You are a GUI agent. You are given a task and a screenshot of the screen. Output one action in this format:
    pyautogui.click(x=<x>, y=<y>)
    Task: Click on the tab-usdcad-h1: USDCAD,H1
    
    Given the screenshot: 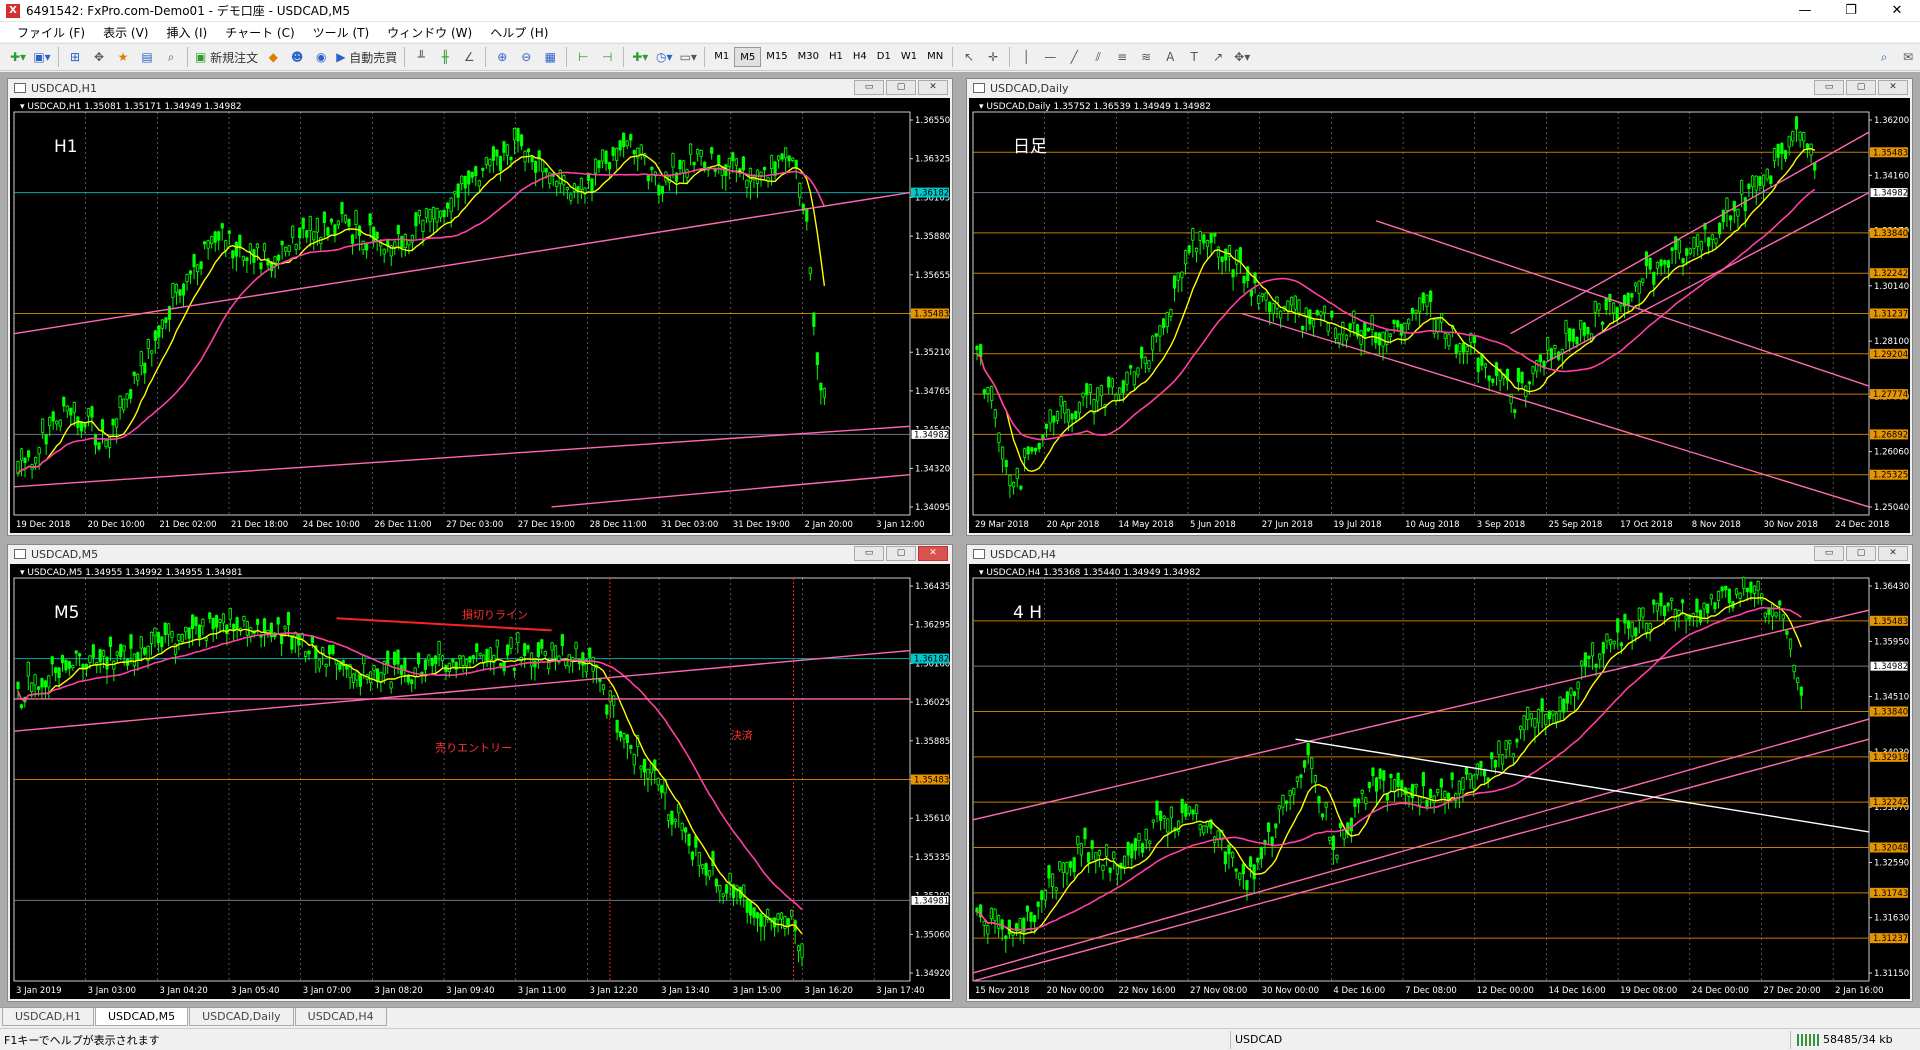 What is the action you would take?
    pyautogui.click(x=48, y=1017)
    